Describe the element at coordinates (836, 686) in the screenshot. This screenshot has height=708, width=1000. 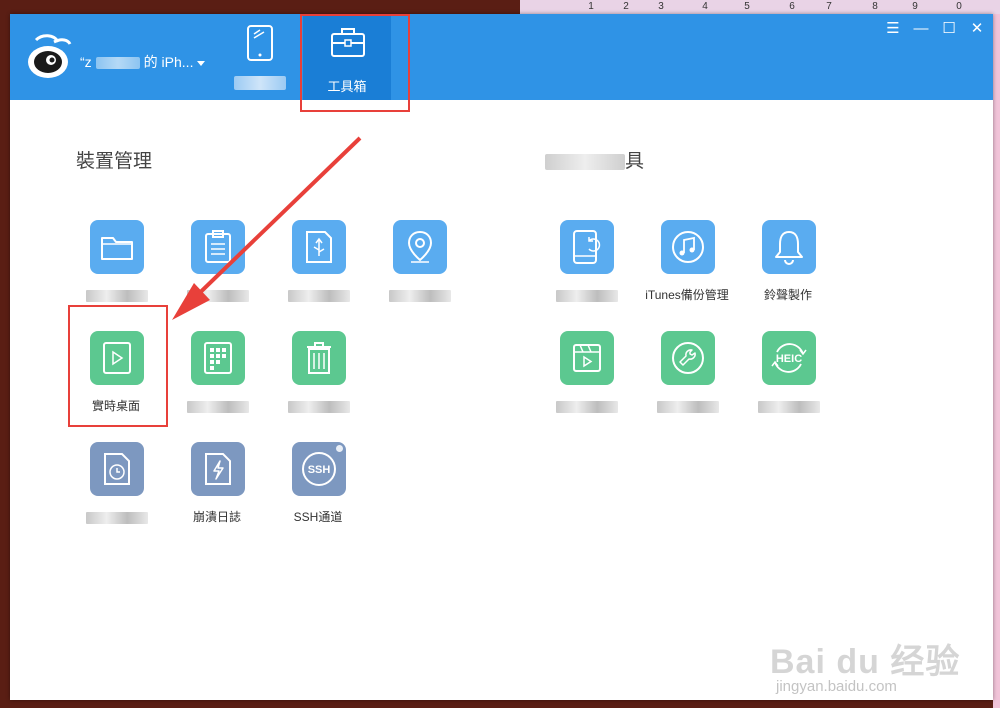
I see `watermark-url: jingyan.baidu.com` at that location.